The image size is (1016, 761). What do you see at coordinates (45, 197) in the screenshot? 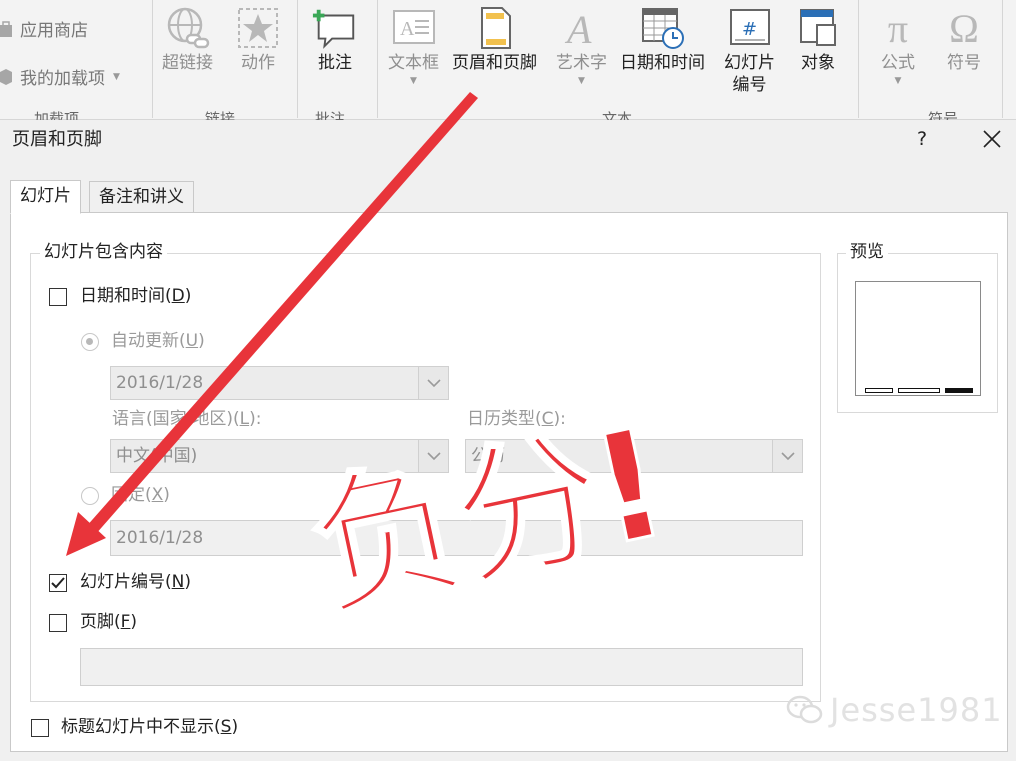
I see `tab-slide: 幻灯片` at bounding box center [45, 197].